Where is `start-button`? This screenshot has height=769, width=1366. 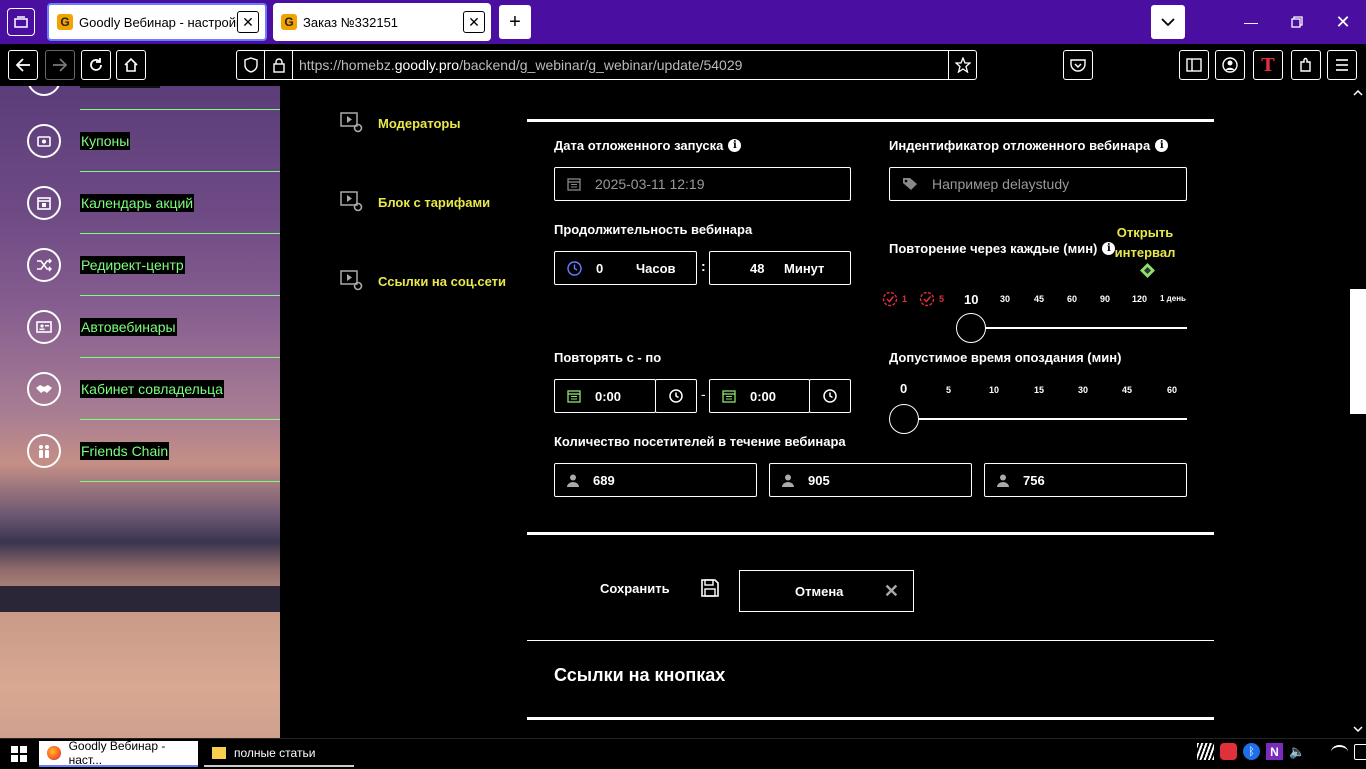
start-button is located at coordinates (19, 754).